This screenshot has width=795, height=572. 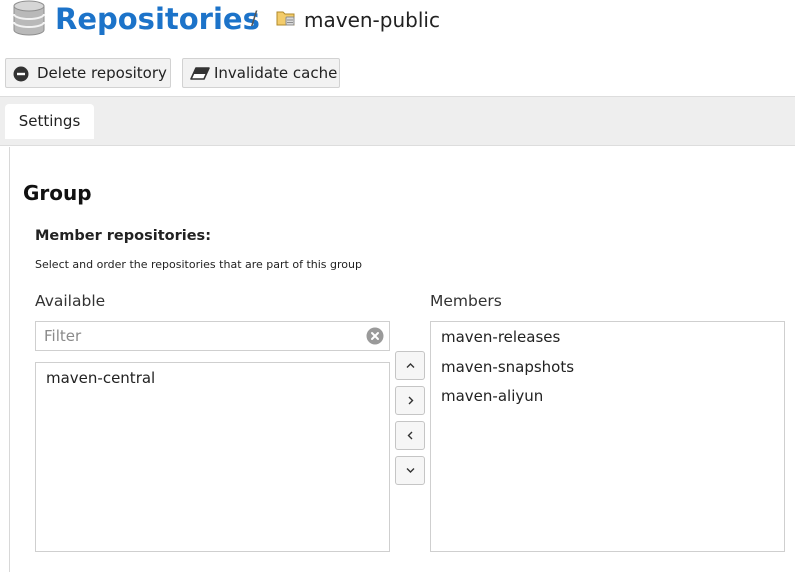 I want to click on chevron-up-icon, so click(x=410, y=365).